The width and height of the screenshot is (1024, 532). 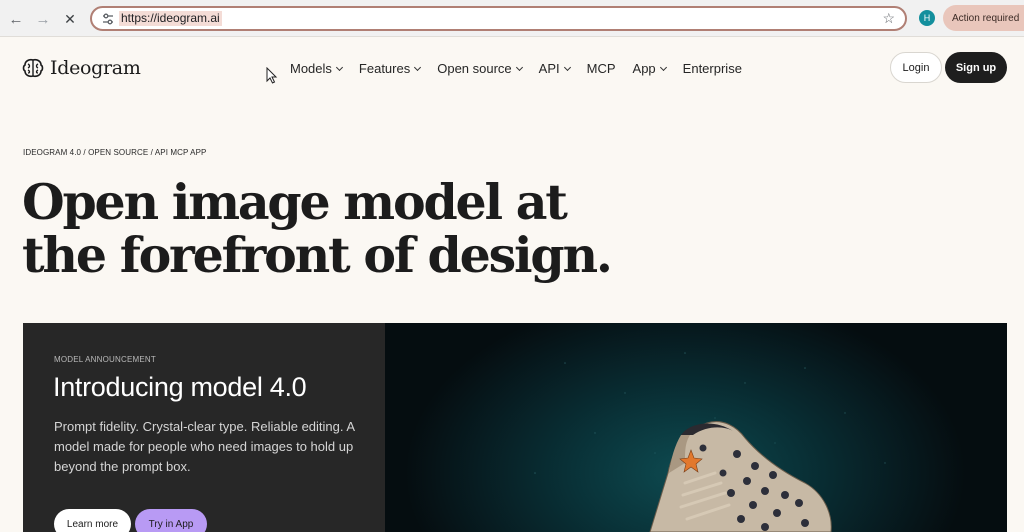 What do you see at coordinates (105, 359) in the screenshot?
I see `card-eyebrow: MODEL ANNOUNCEMENT` at bounding box center [105, 359].